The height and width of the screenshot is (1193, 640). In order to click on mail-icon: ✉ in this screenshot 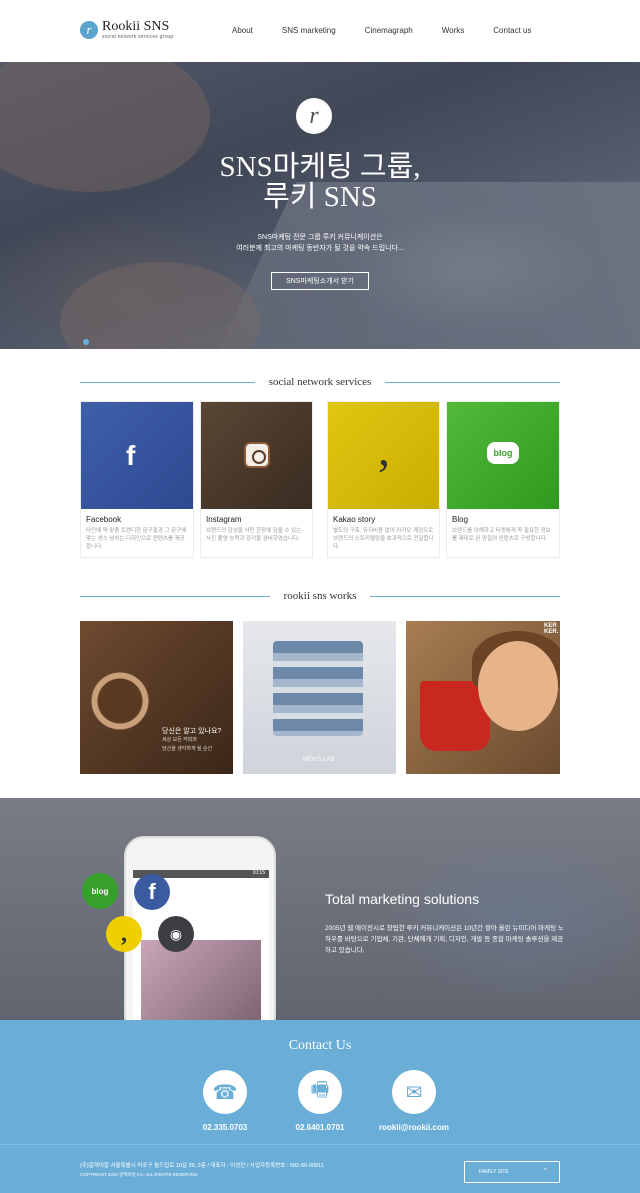, I will do `click(414, 1092)`.